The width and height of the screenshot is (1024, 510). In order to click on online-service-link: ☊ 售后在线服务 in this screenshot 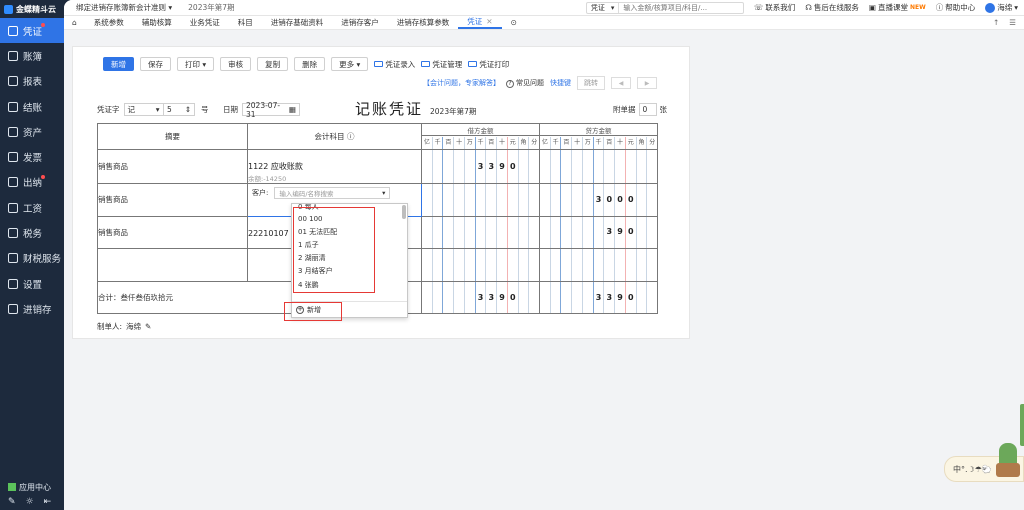, I will do `click(832, 7)`.